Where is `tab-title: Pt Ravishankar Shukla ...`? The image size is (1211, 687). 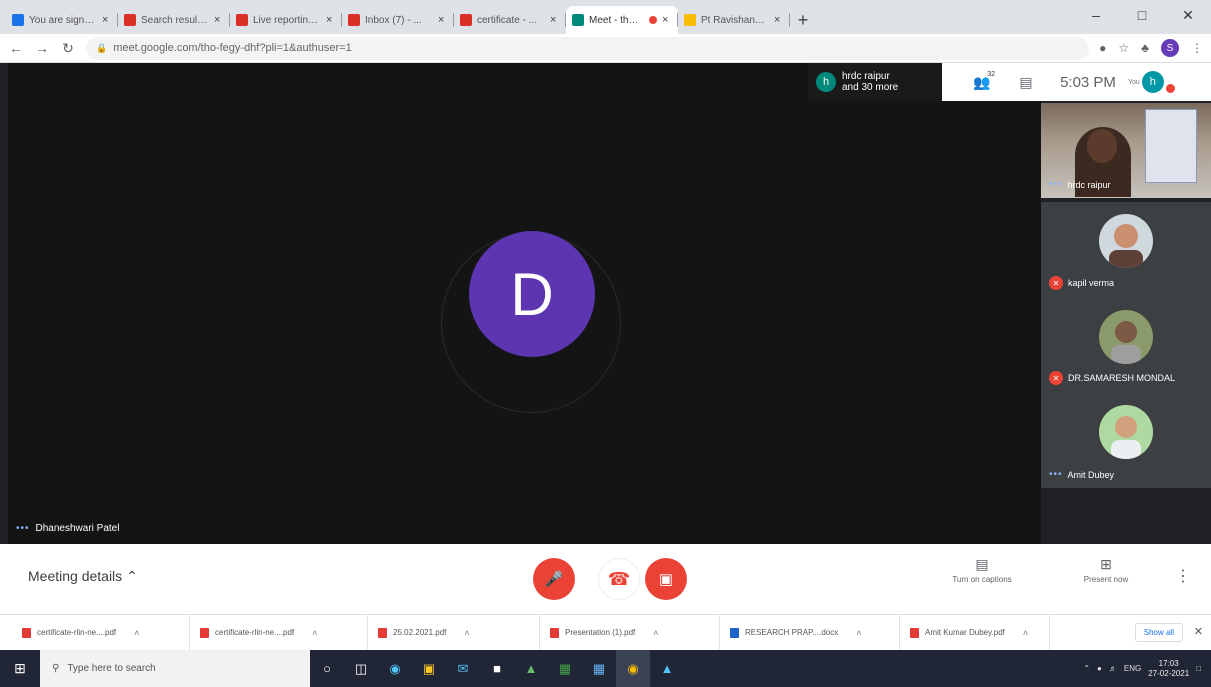 tab-title: Pt Ravishankar Shukla ... is located at coordinates (735, 20).